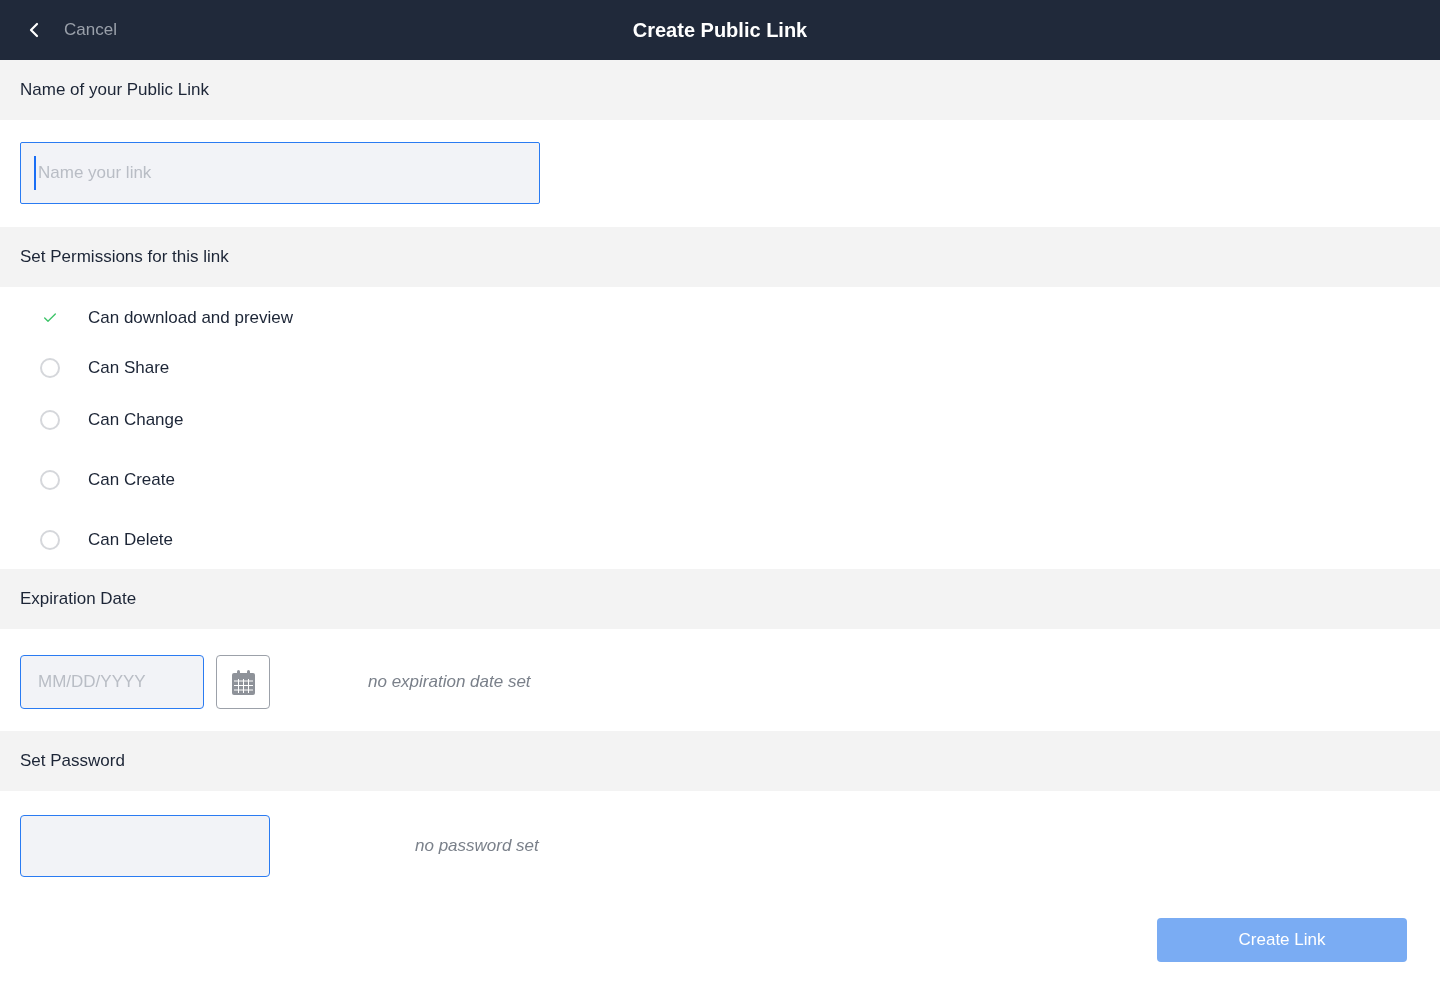 The height and width of the screenshot is (1000, 1440). Describe the element at coordinates (449, 682) in the screenshot. I see `expiration-hint: no expiration date set` at that location.